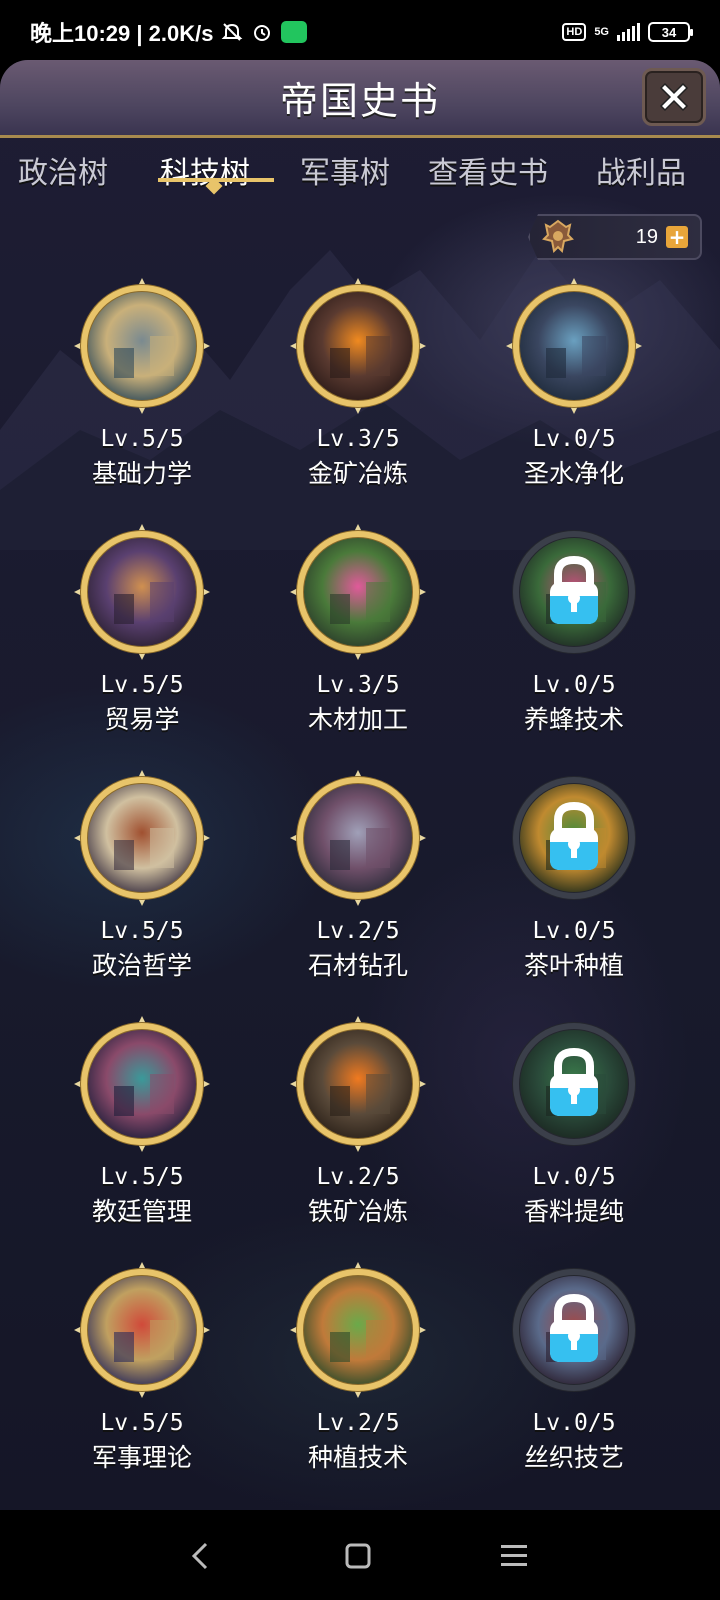 The image size is (720, 1600). I want to click on wechat-icon, so click(294, 32).